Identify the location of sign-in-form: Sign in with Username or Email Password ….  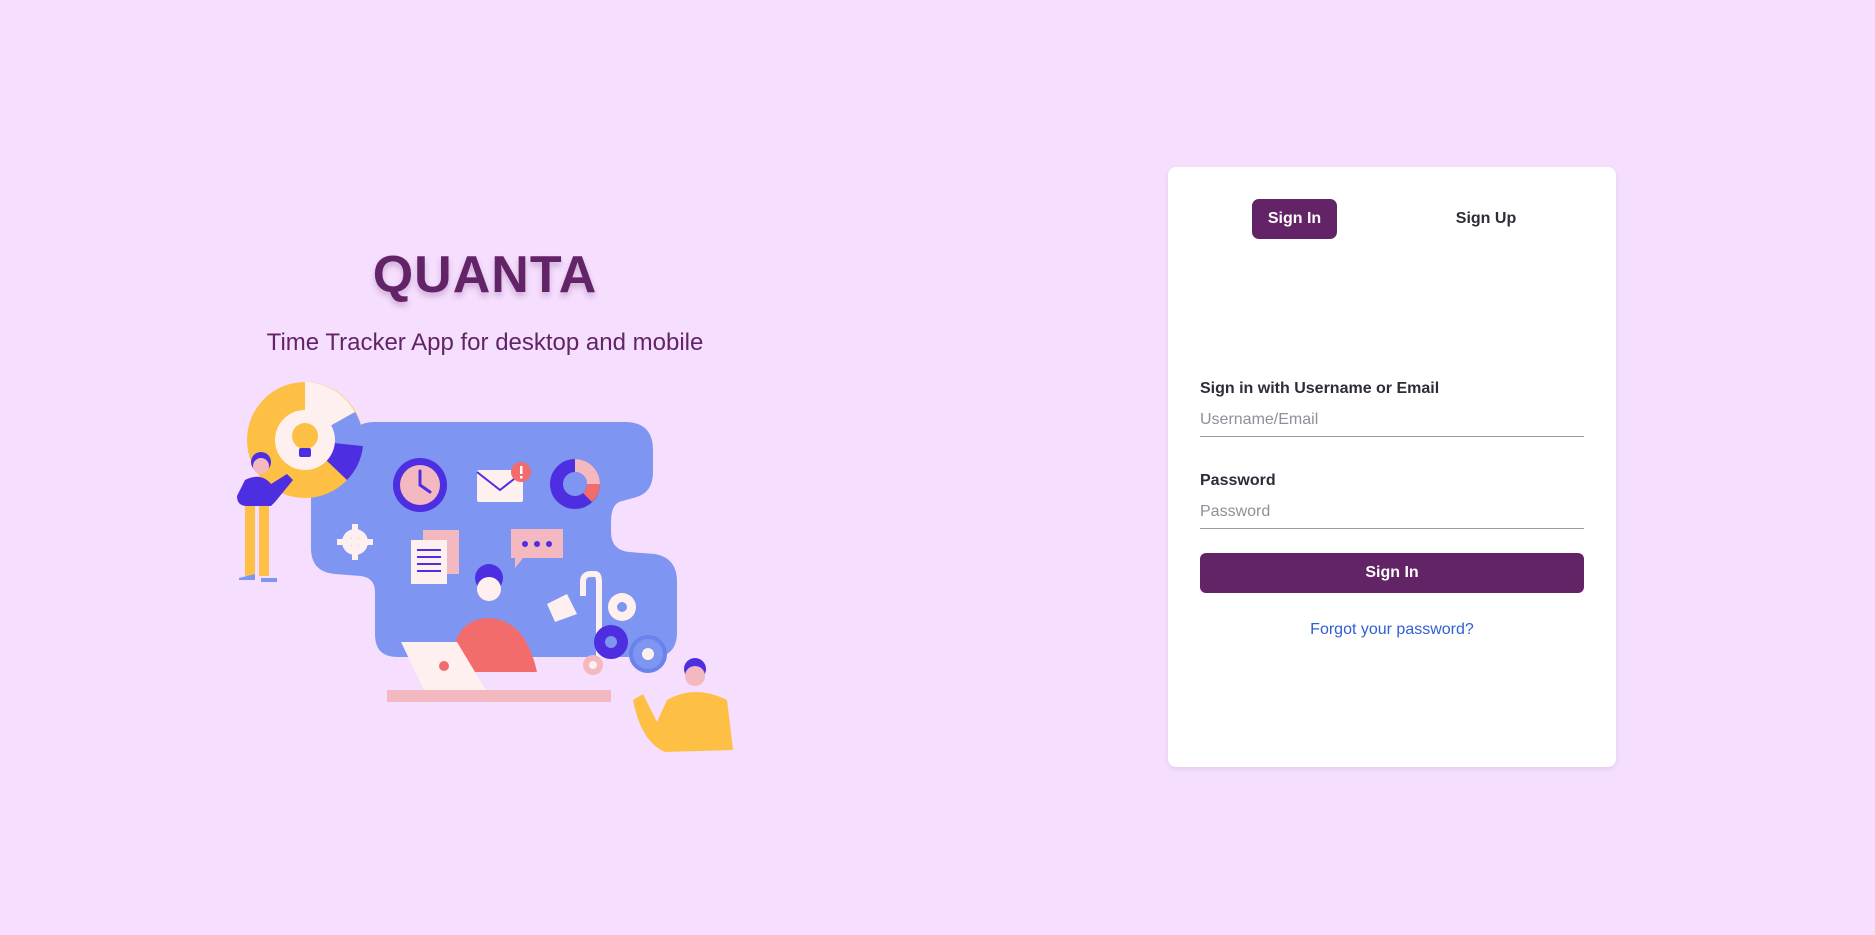
(1392, 509).